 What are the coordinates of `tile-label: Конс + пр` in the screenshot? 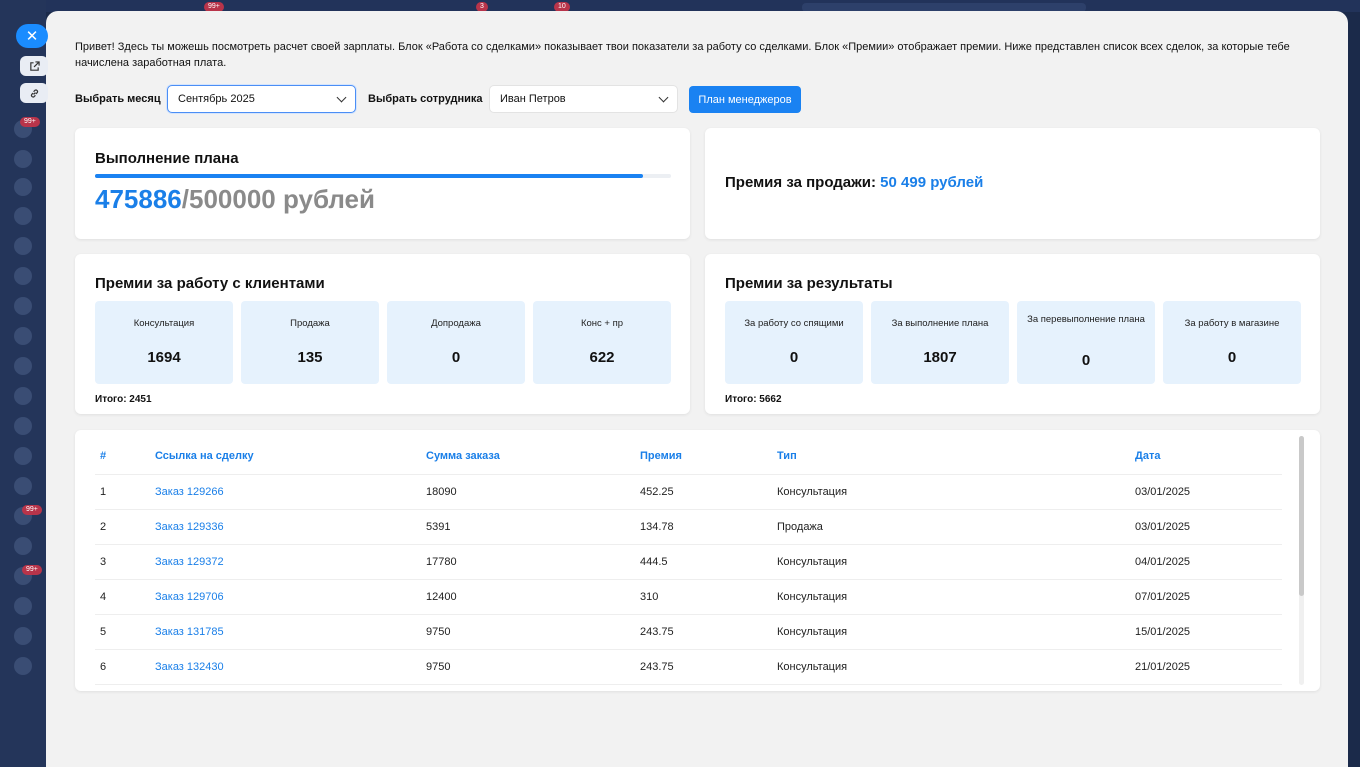 It's located at (602, 323).